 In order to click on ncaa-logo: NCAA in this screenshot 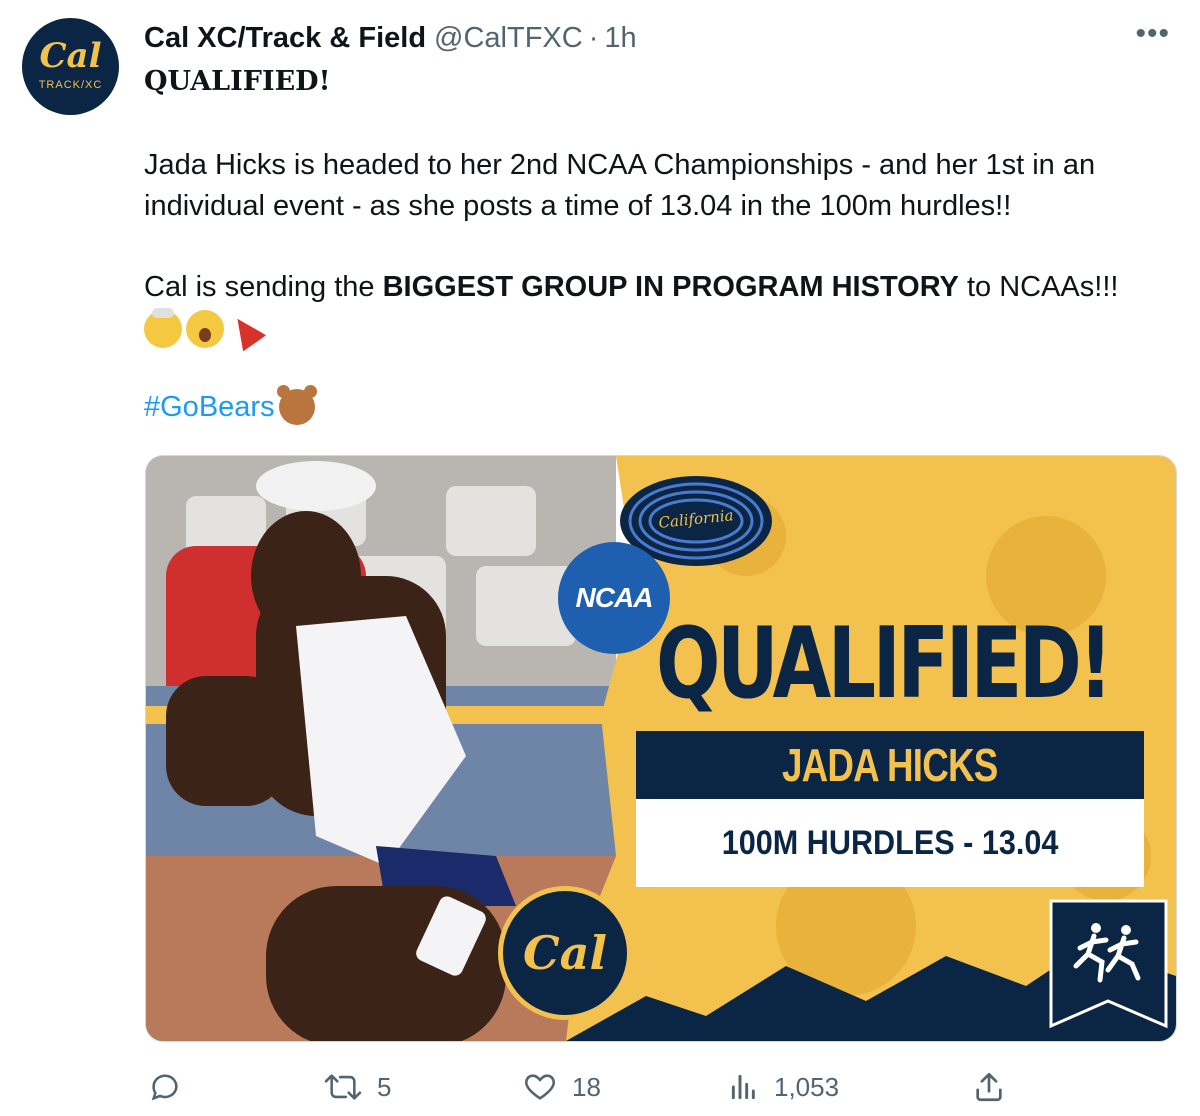, I will do `click(614, 598)`.